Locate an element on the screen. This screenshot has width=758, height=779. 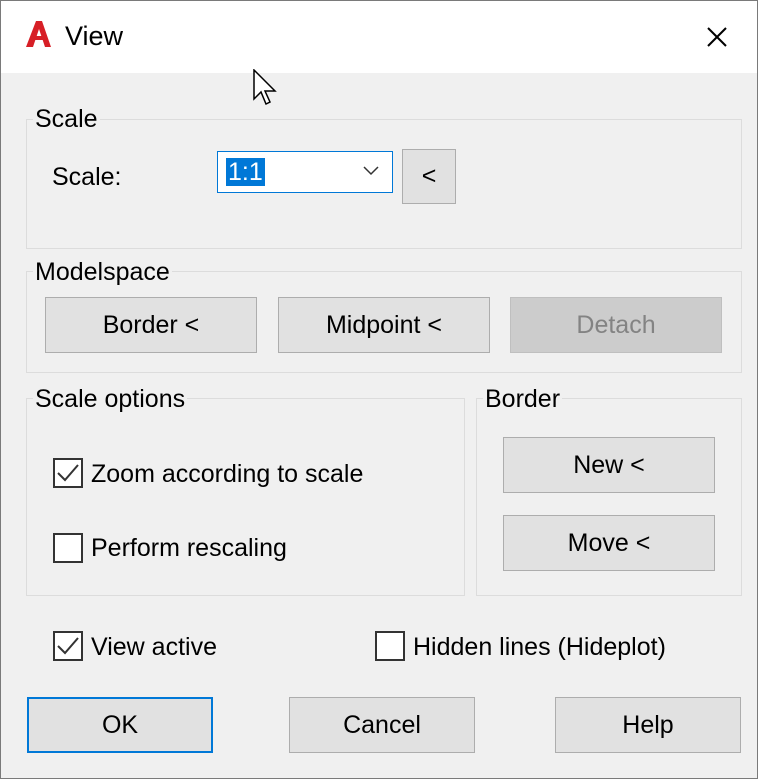
cancel-button: Cancel is located at coordinates (382, 725).